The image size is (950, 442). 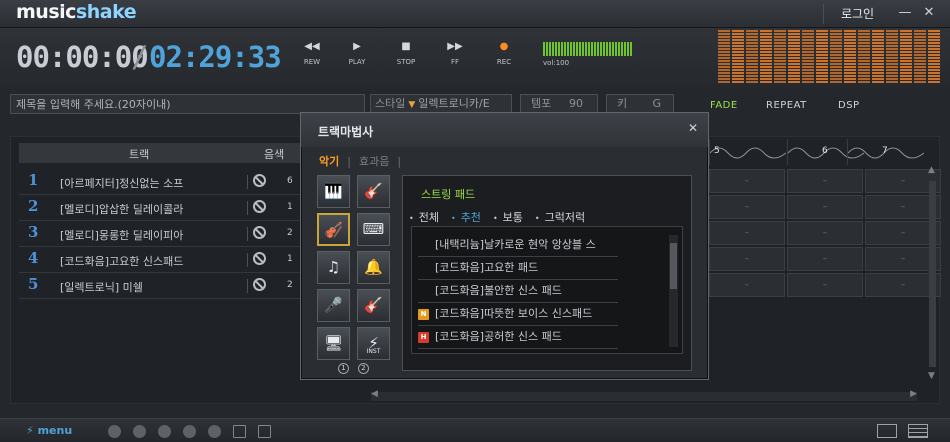 What do you see at coordinates (312, 46) in the screenshot?
I see `rewind-icon: ◀◀` at bounding box center [312, 46].